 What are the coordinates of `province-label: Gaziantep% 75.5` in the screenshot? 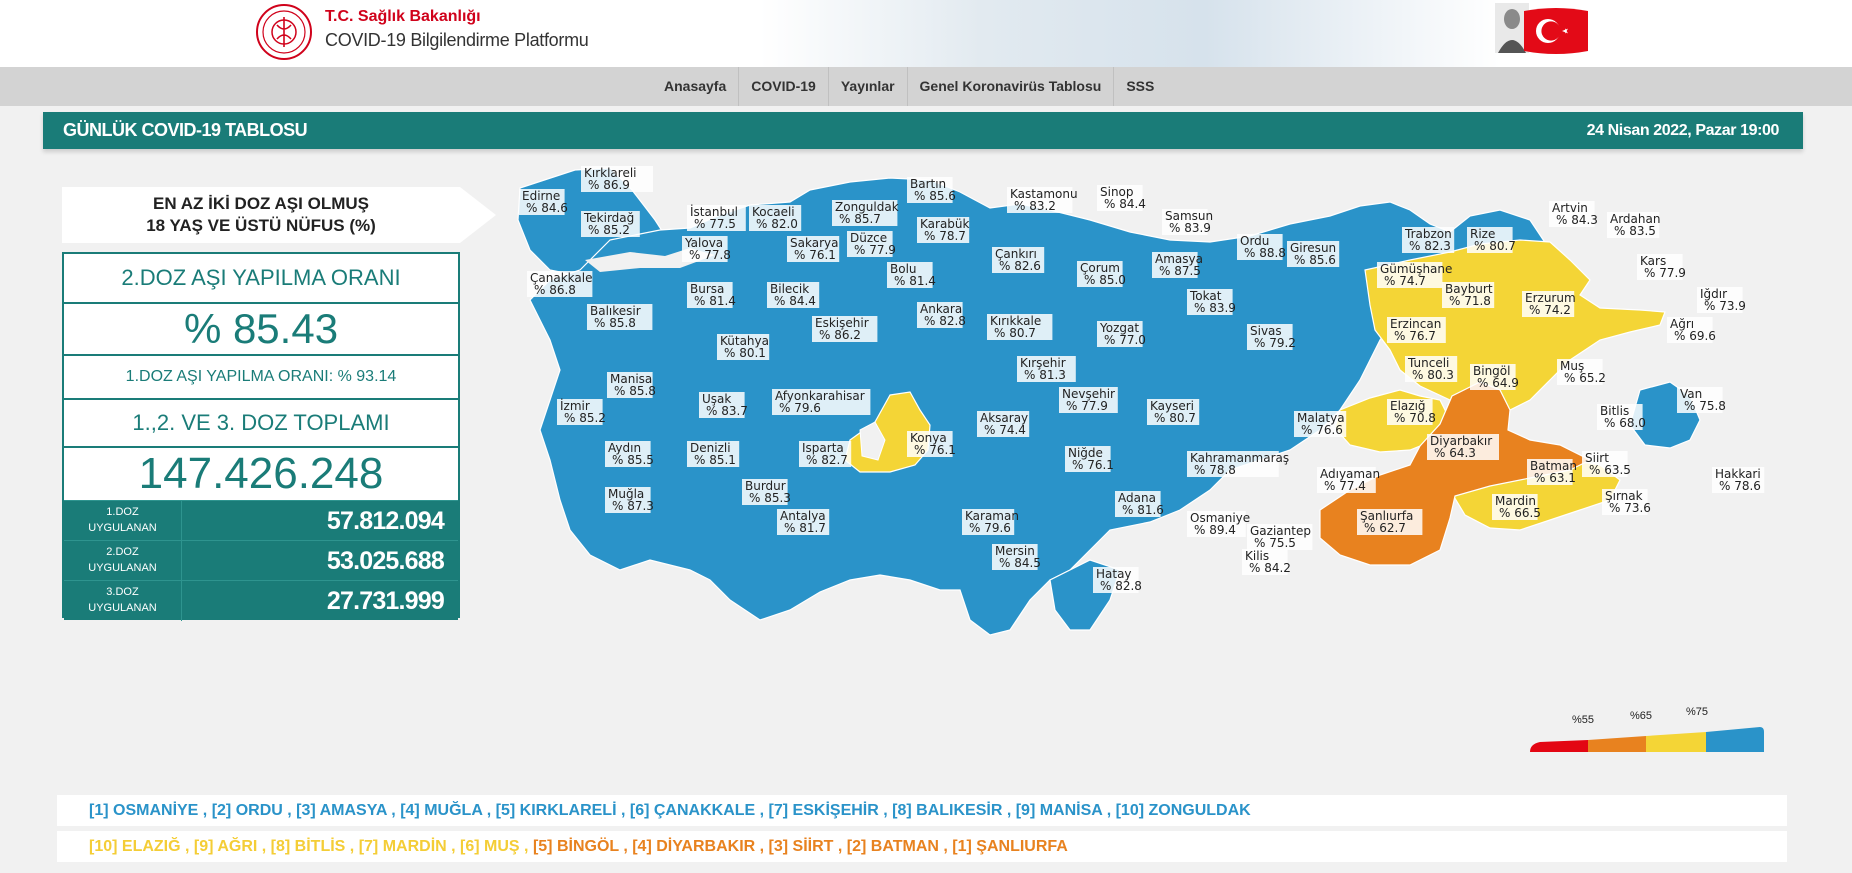 It's located at (1280, 537).